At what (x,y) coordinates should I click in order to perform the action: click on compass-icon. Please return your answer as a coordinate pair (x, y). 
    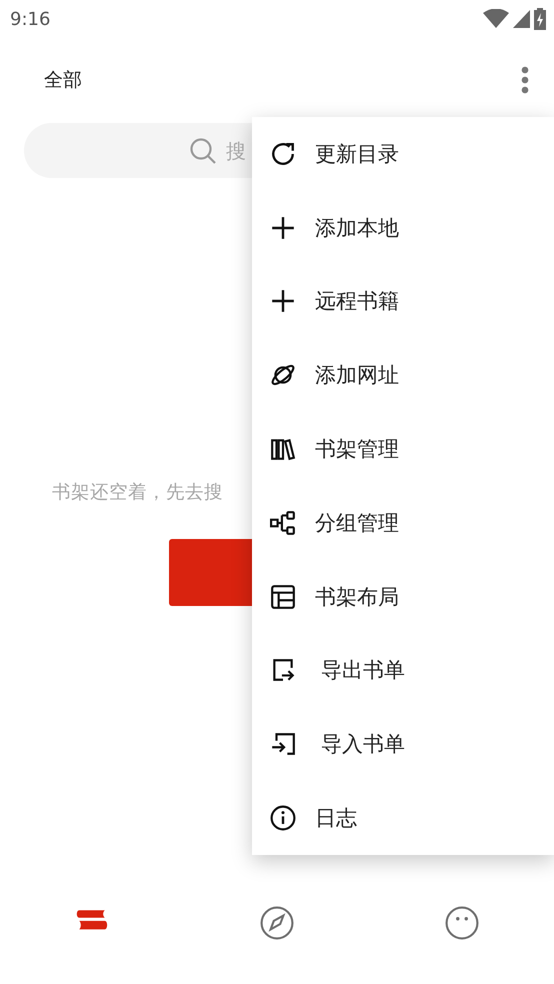
    Looking at the image, I should click on (277, 923).